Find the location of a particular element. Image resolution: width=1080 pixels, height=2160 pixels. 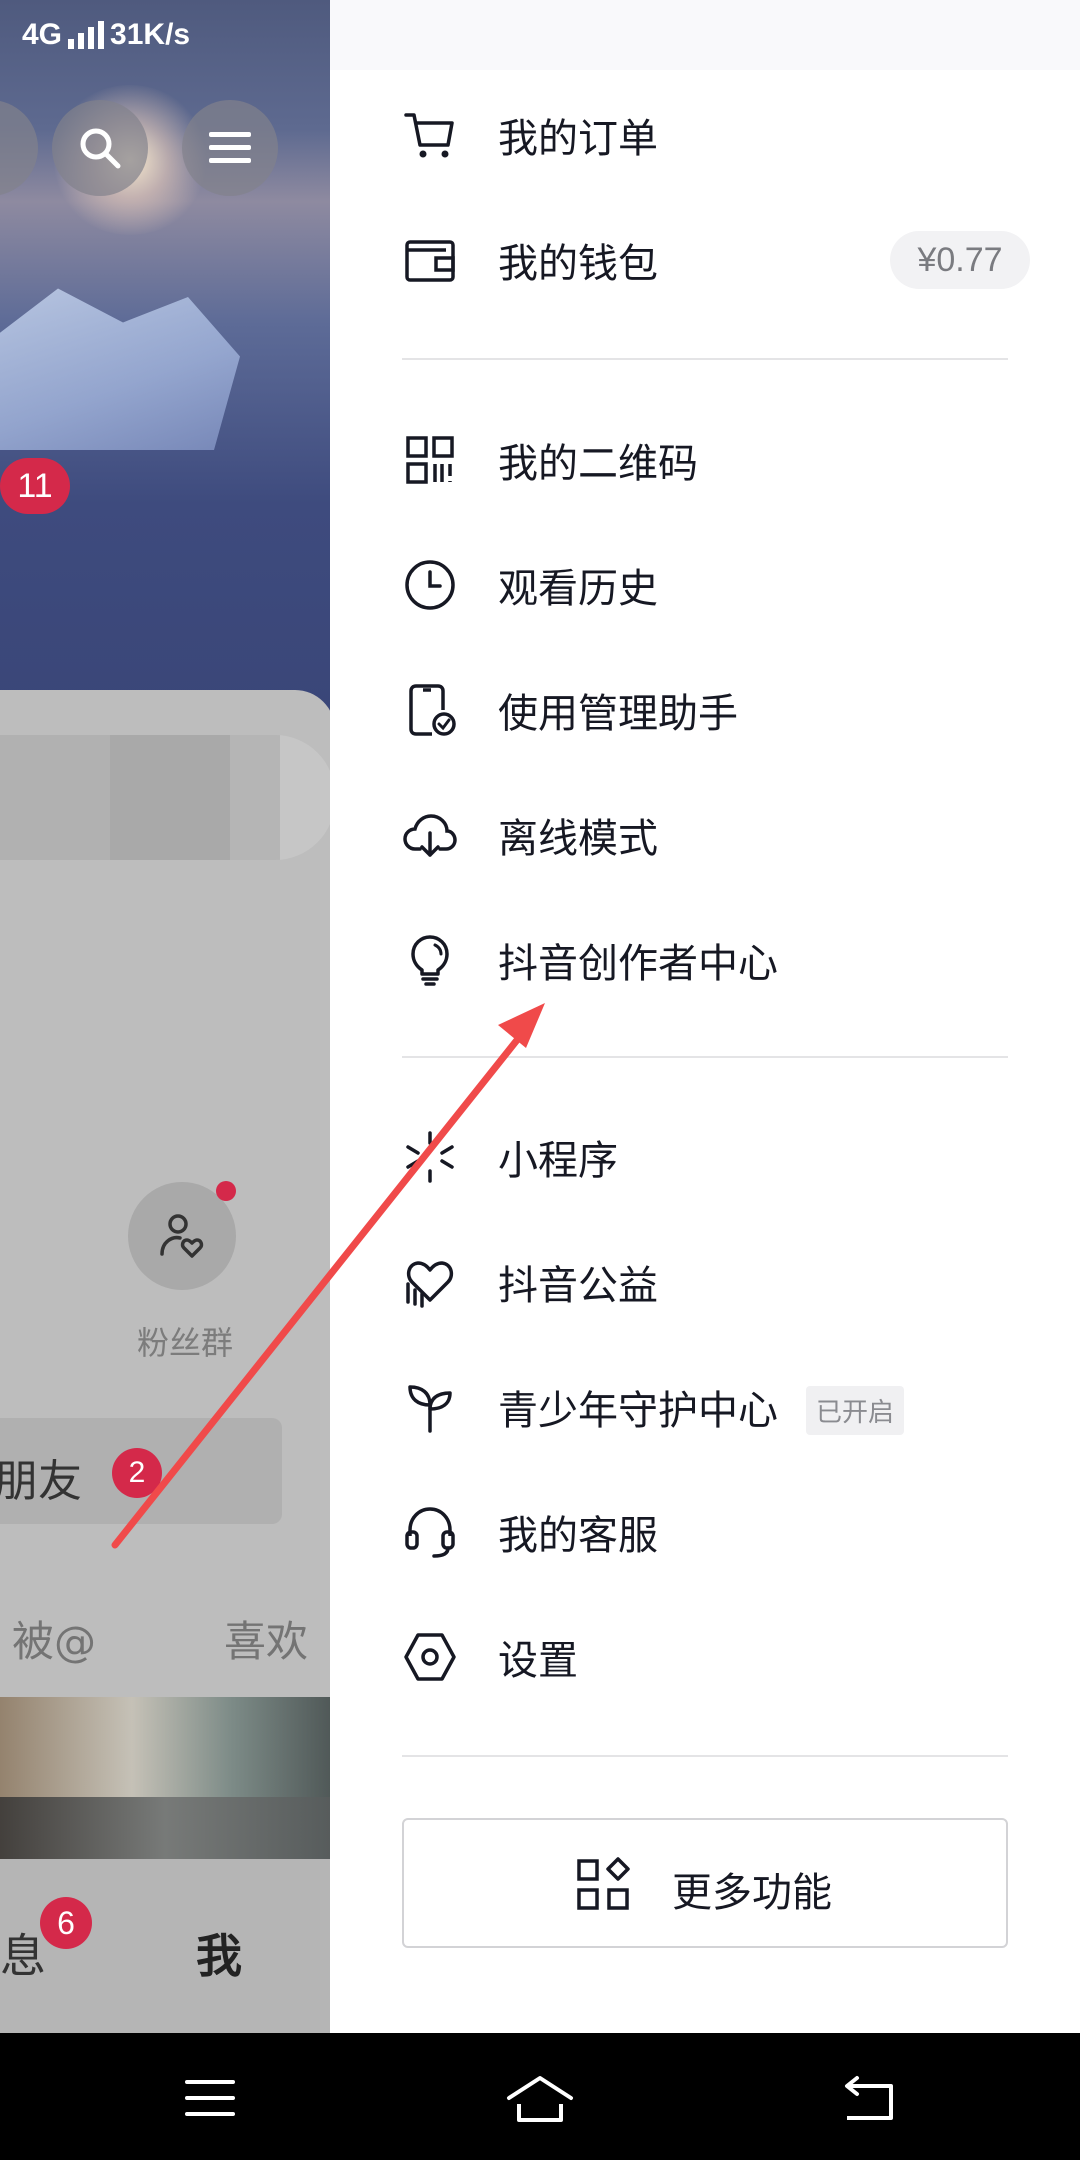

search-icon is located at coordinates (100, 148).